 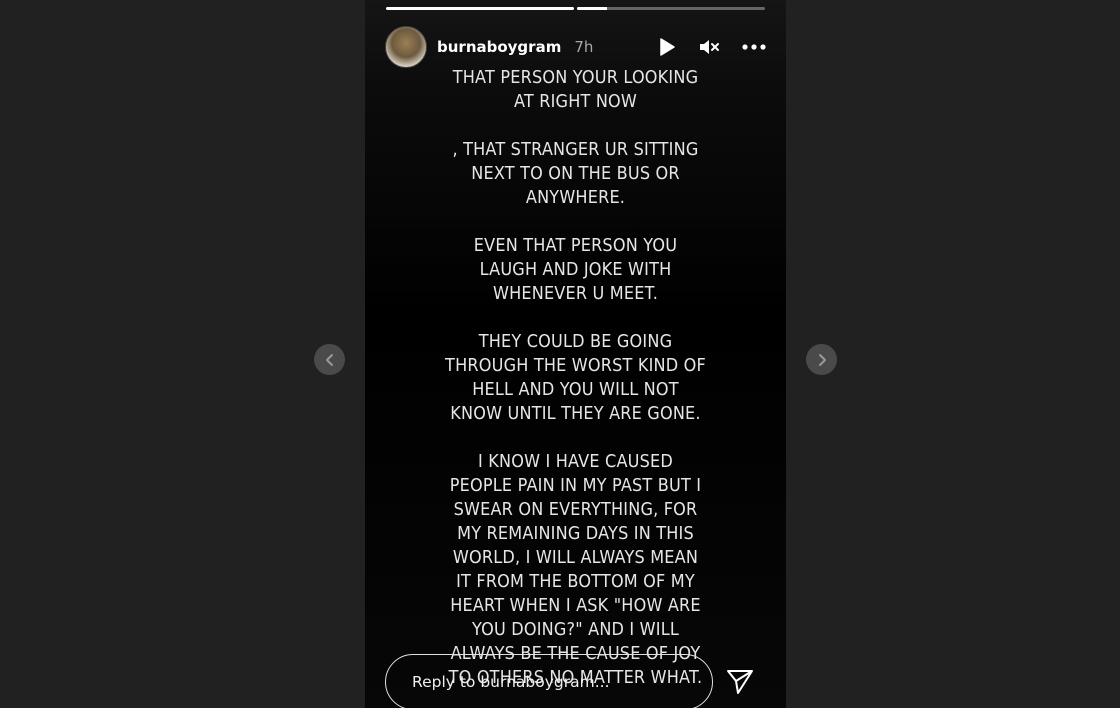 What do you see at coordinates (549, 681) in the screenshot?
I see `reply-input` at bounding box center [549, 681].